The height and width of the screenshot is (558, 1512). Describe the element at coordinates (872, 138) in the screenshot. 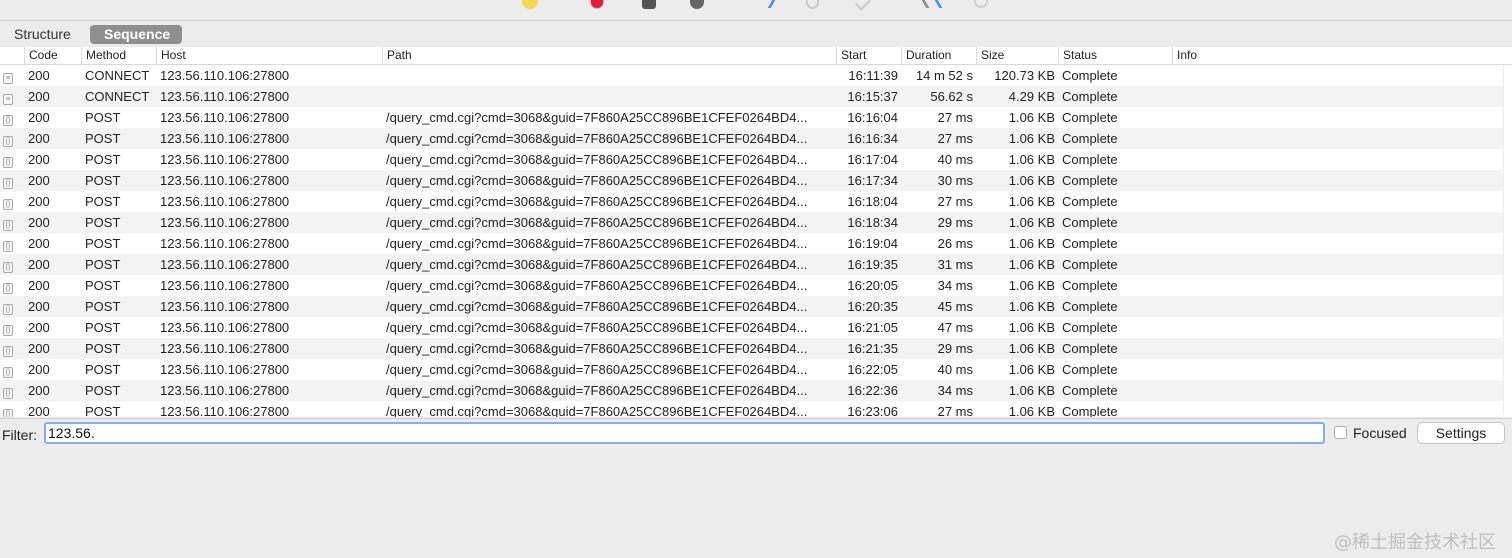

I see `start-cell: 16:16:34` at that location.